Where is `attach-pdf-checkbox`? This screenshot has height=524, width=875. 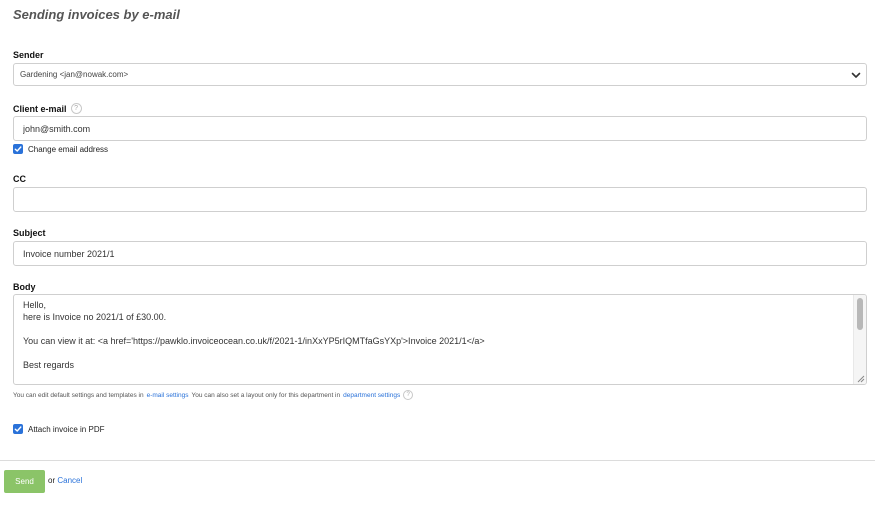 attach-pdf-checkbox is located at coordinates (18, 429).